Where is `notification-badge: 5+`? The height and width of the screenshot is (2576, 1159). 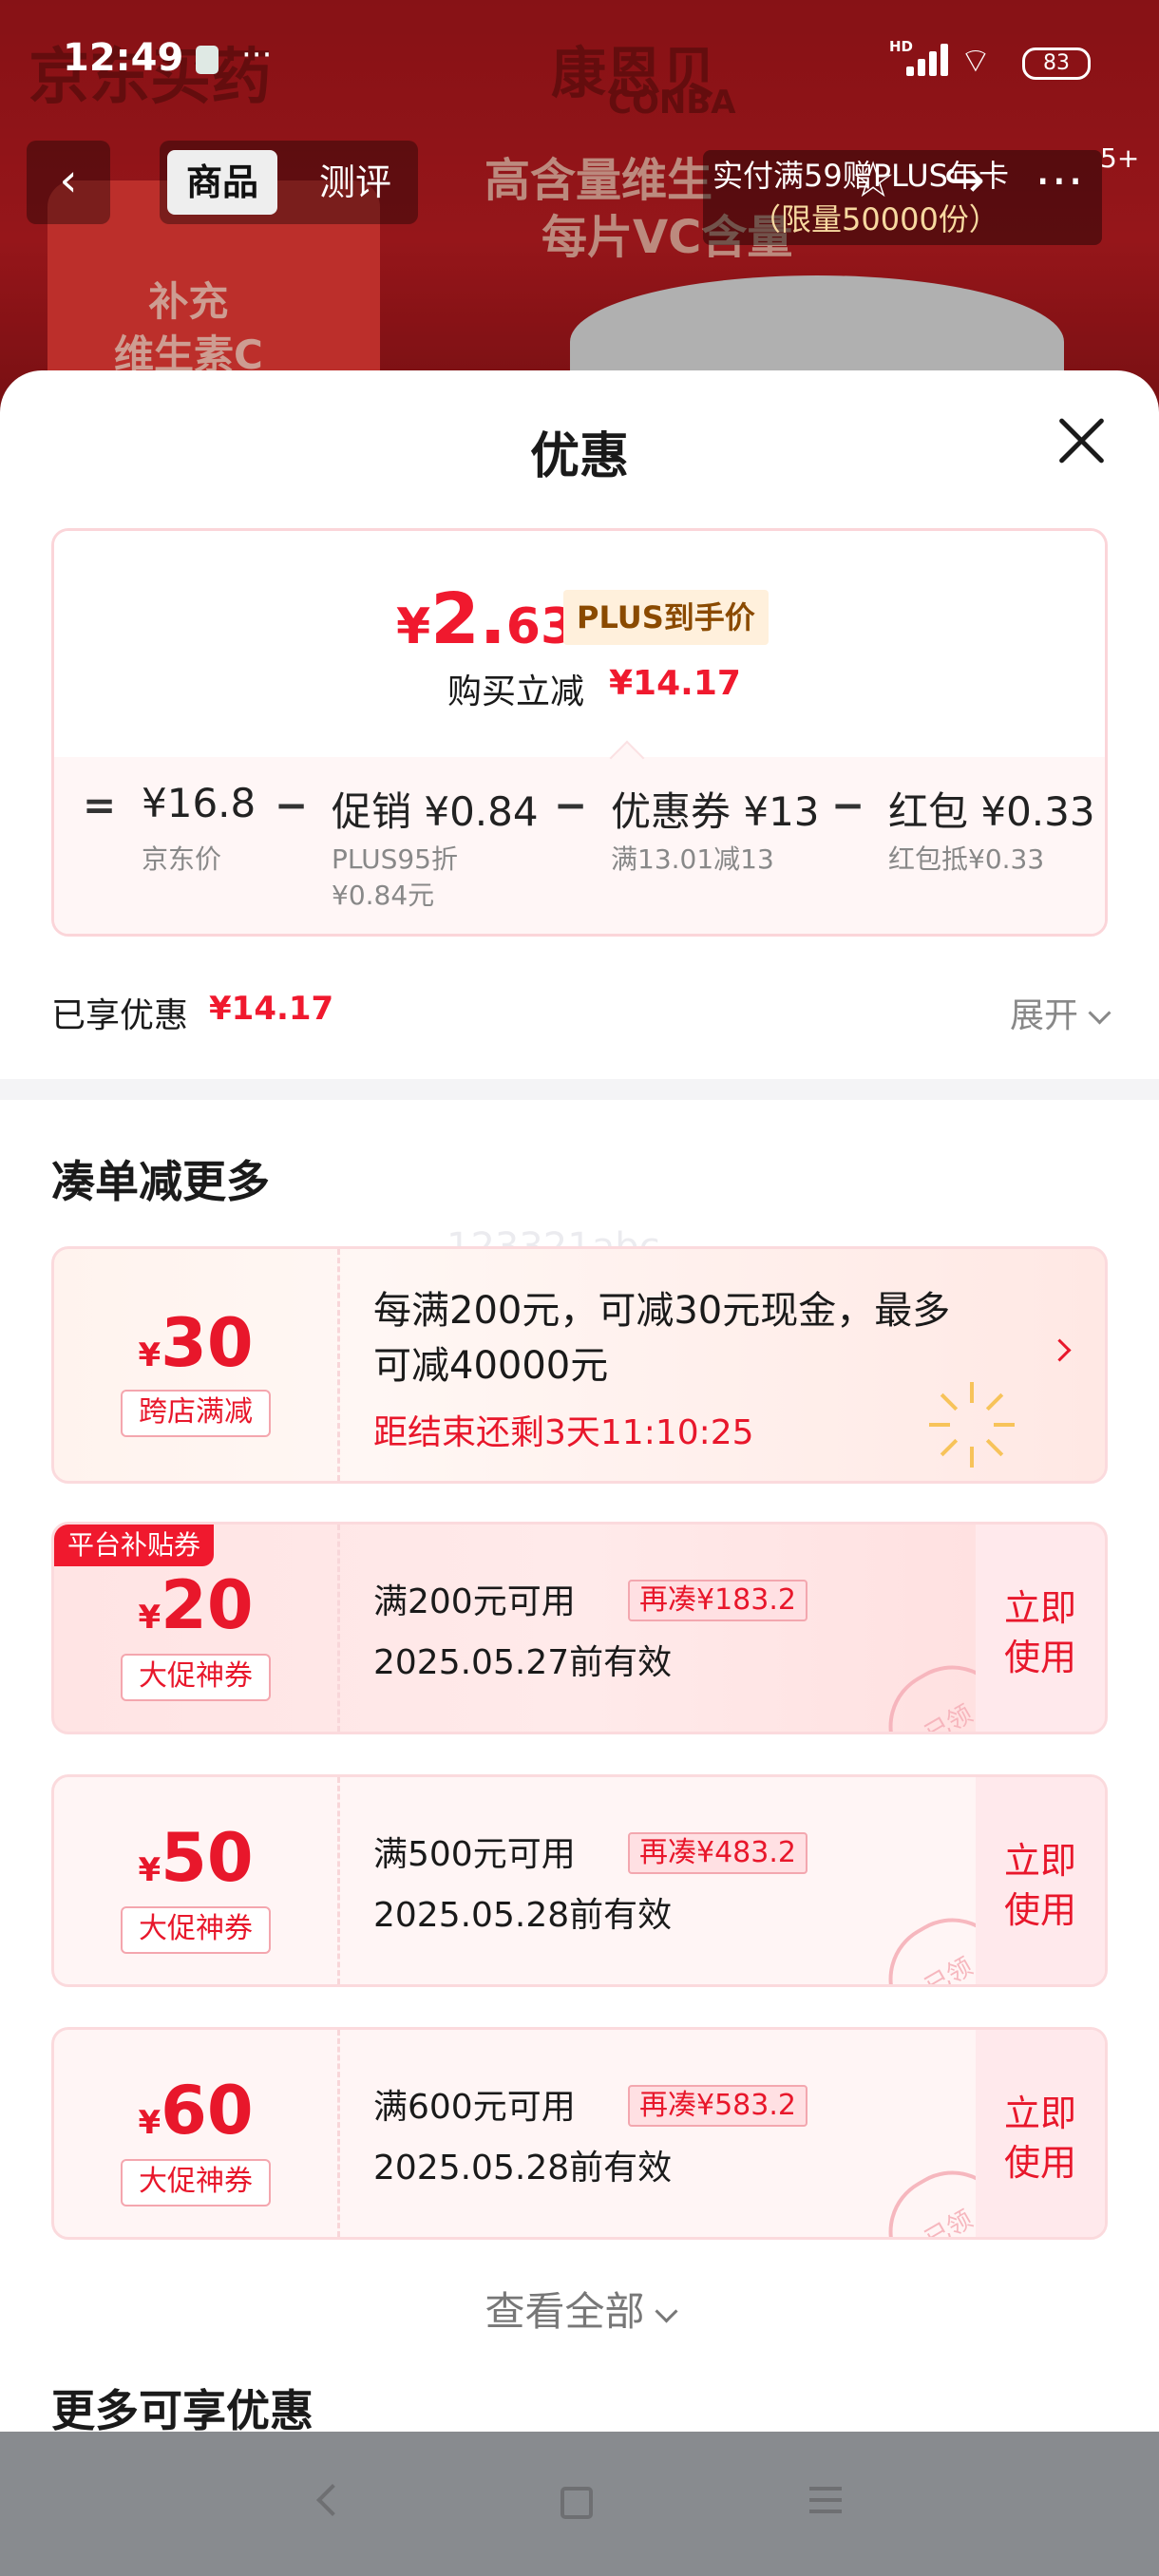 notification-badge: 5+ is located at coordinates (1120, 158).